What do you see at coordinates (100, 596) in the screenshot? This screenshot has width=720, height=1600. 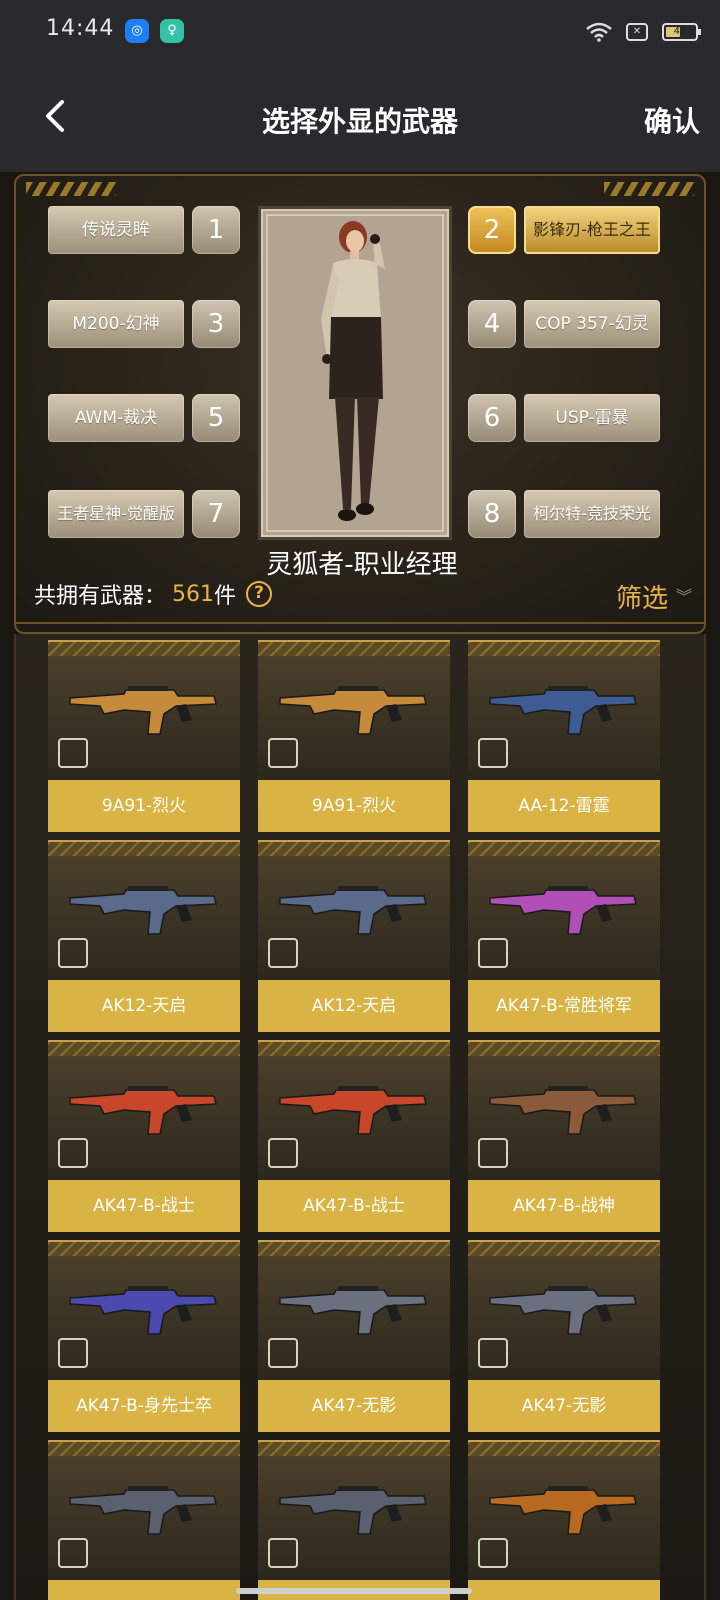 I see `weapon-count-label: 共拥有武器：` at bounding box center [100, 596].